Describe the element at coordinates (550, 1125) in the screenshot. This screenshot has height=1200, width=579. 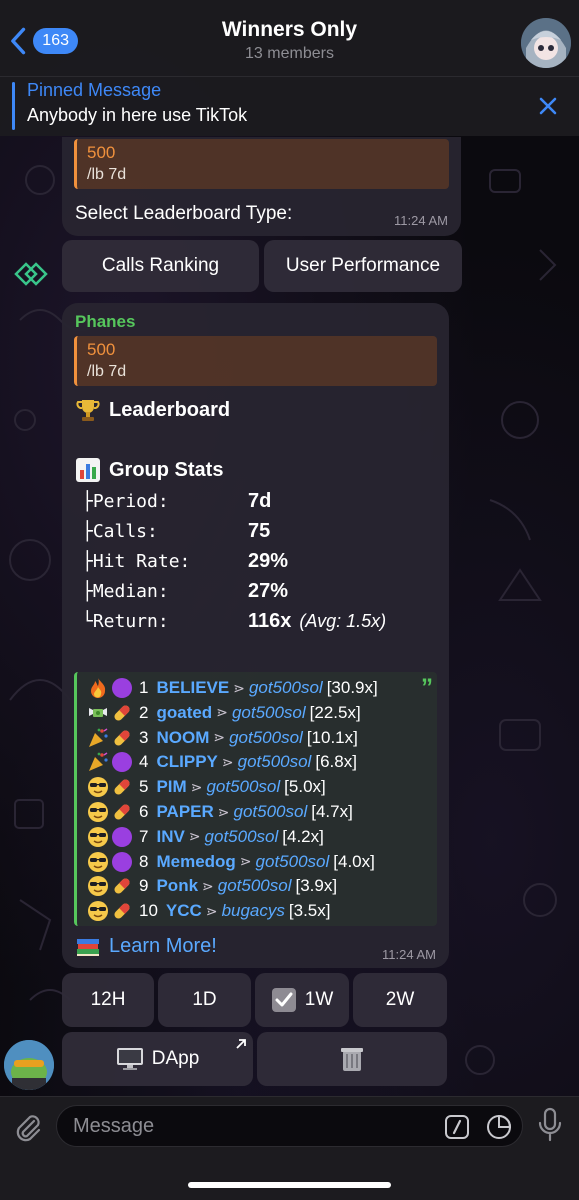
I see `microphone-icon` at that location.